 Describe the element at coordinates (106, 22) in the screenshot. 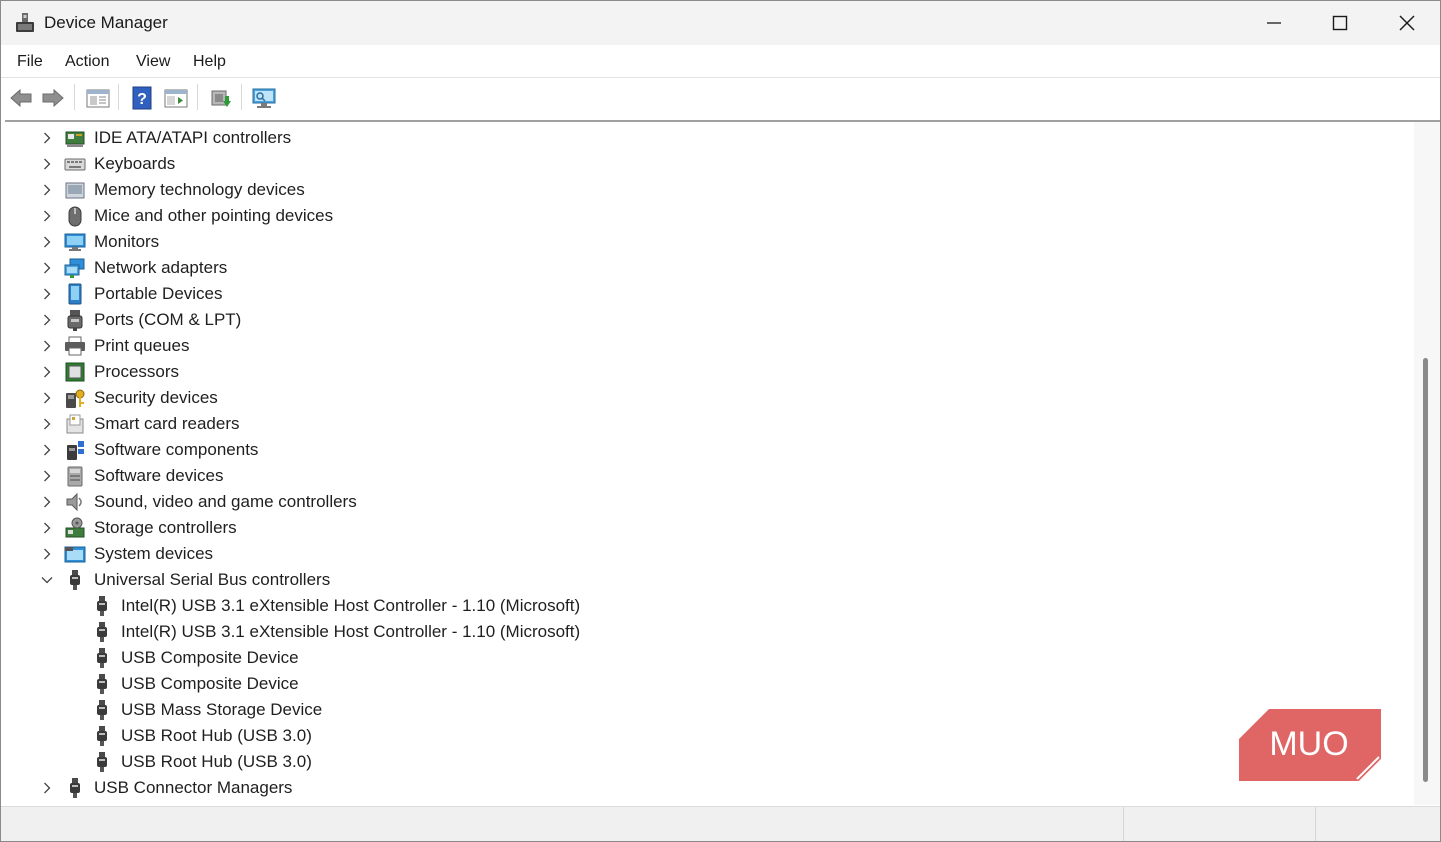

I see `window-title: Device Manager` at that location.